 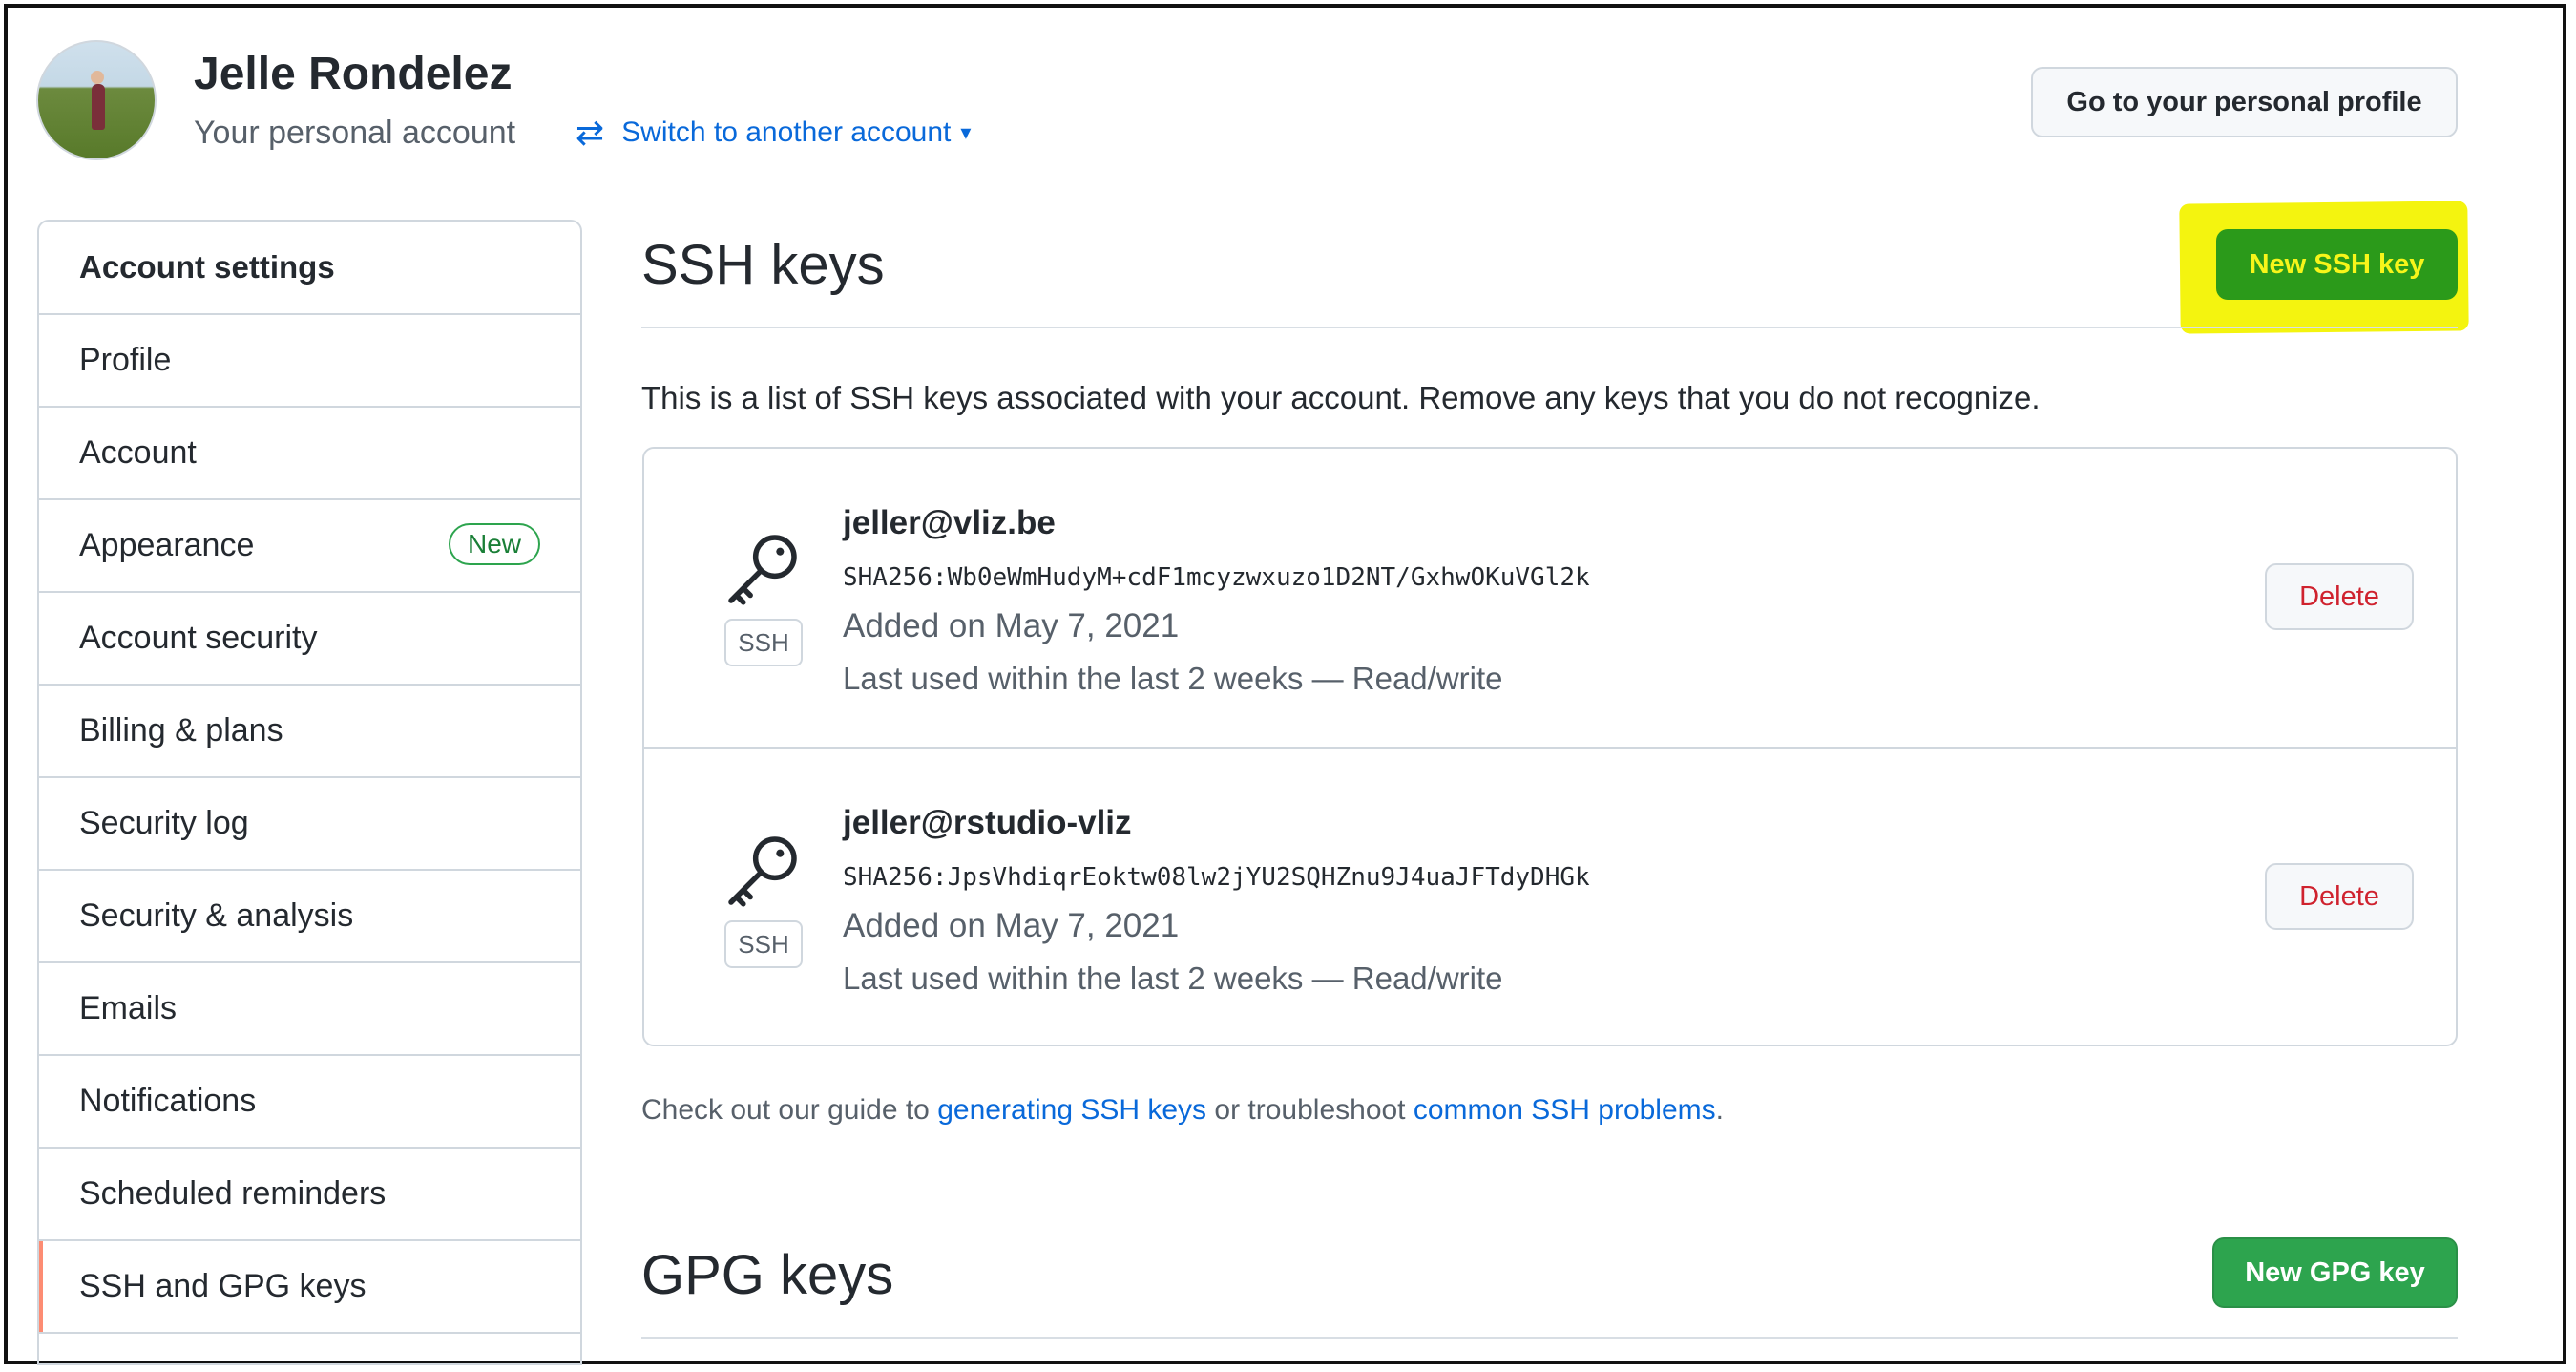 I want to click on common-ssh-problems-link: common SSH problems, so click(x=1565, y=1110).